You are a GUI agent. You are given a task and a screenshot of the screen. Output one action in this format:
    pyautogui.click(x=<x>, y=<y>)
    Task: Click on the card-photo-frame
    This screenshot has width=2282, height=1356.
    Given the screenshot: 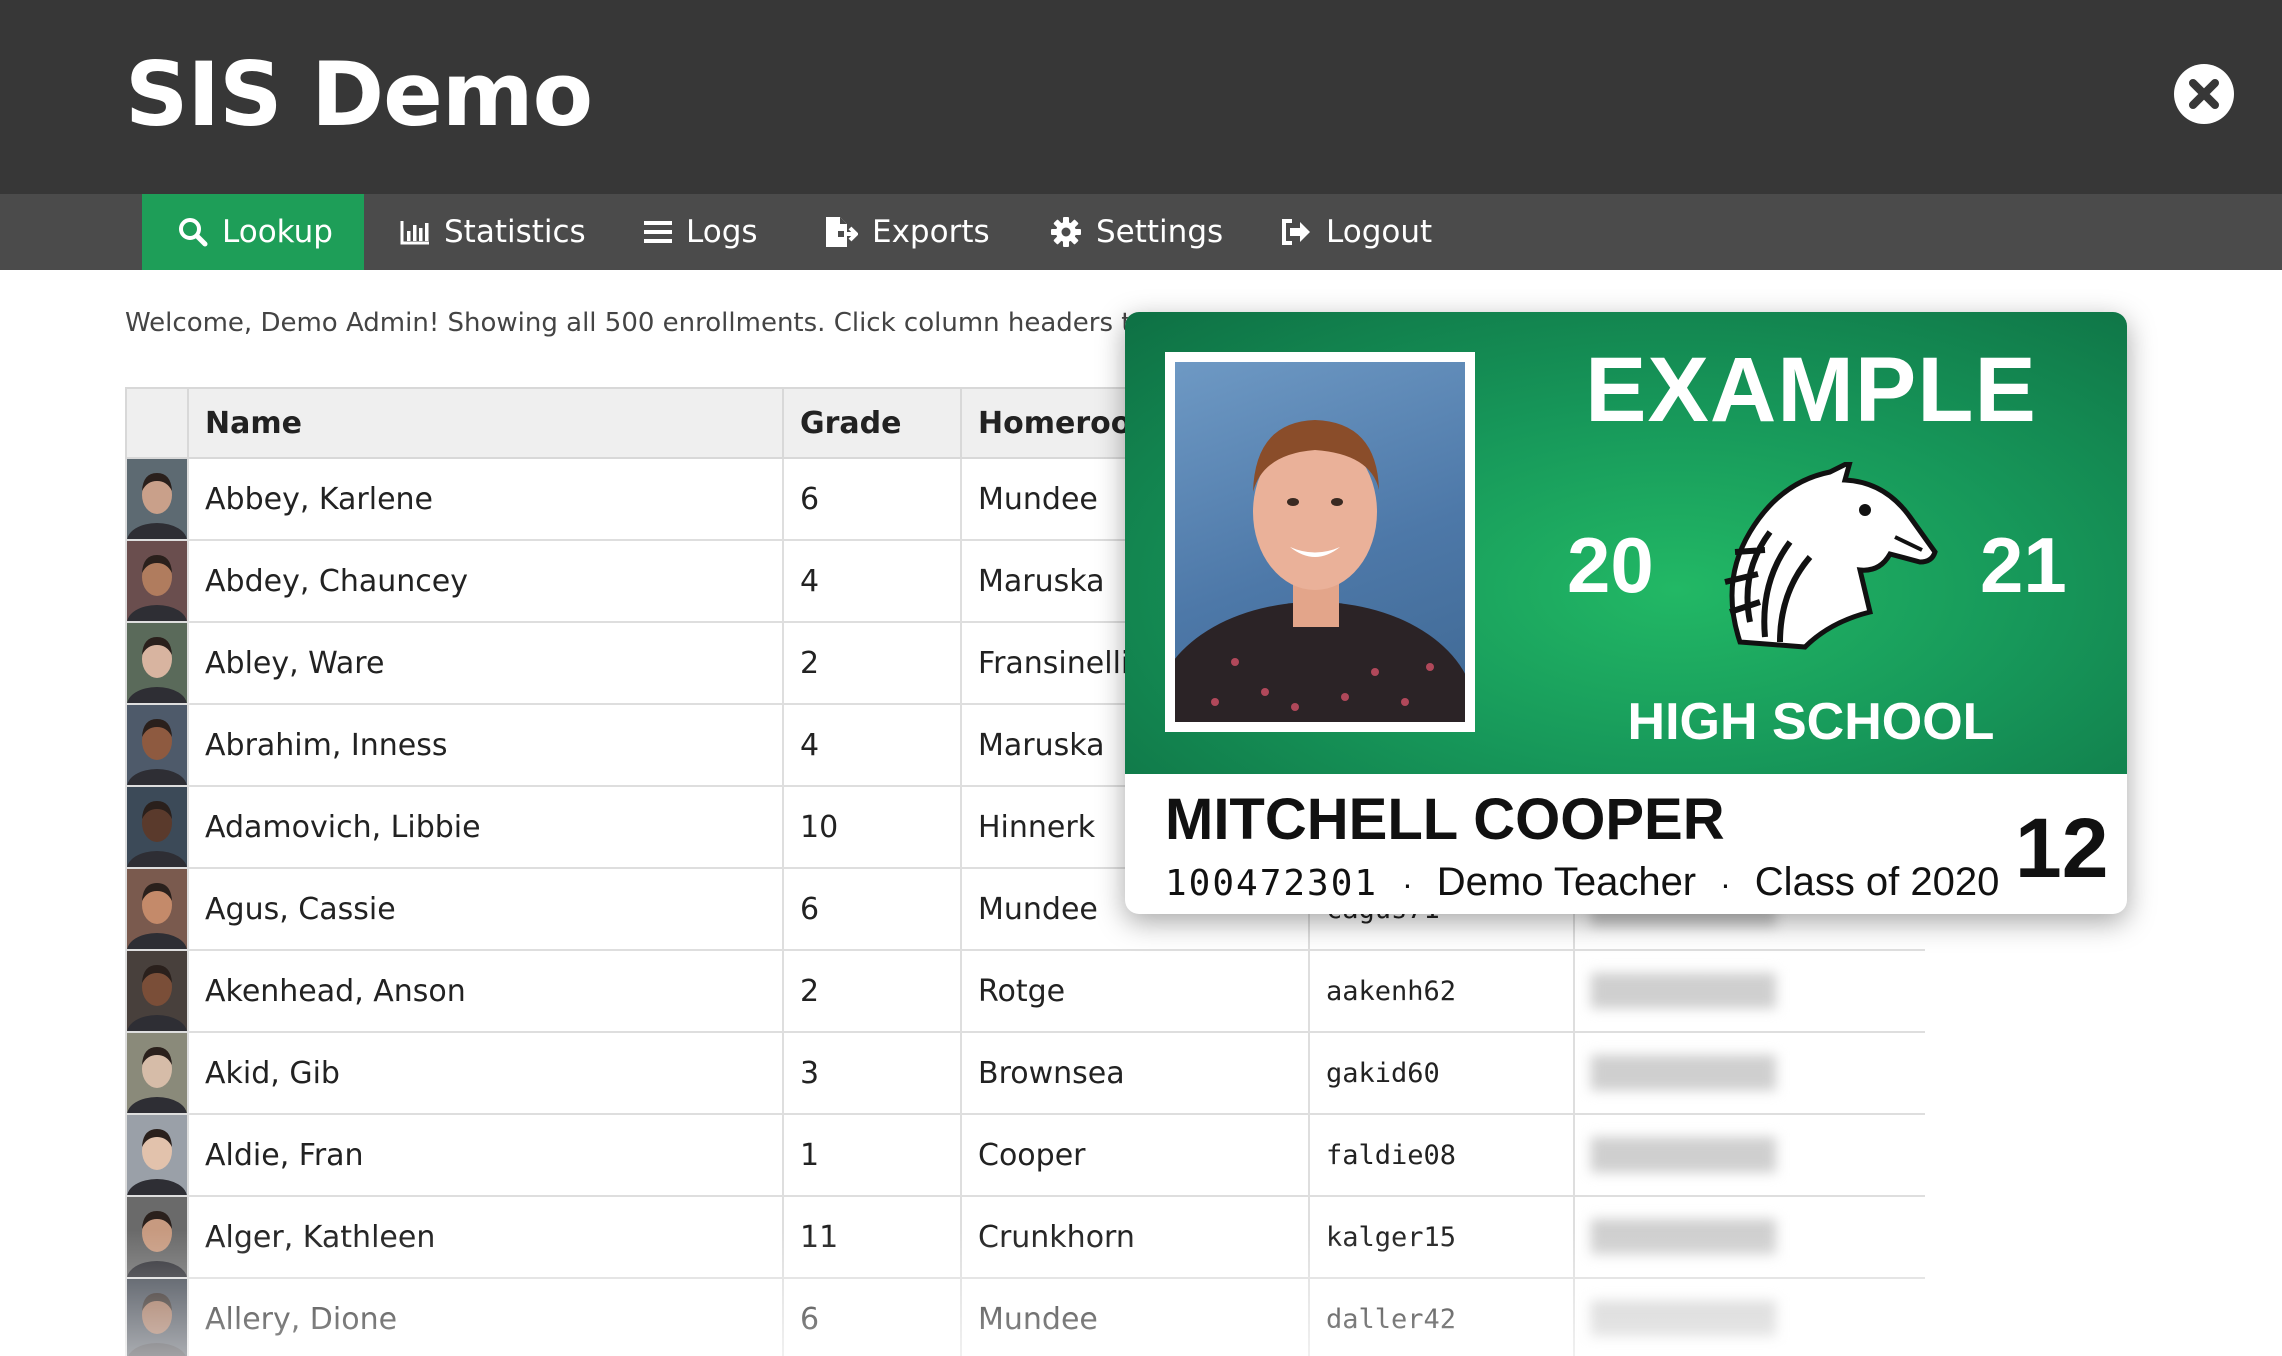 What is the action you would take?
    pyautogui.click(x=1320, y=542)
    